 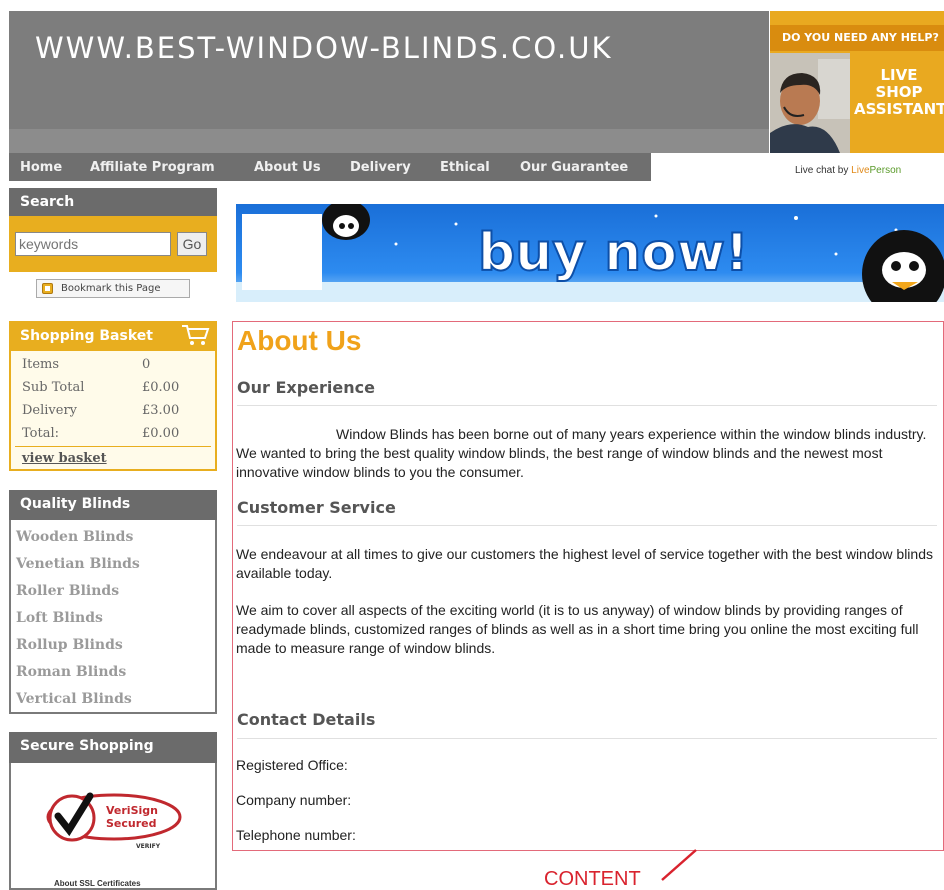 I want to click on link-loft-blinds: Loft Blinds, so click(x=59, y=618).